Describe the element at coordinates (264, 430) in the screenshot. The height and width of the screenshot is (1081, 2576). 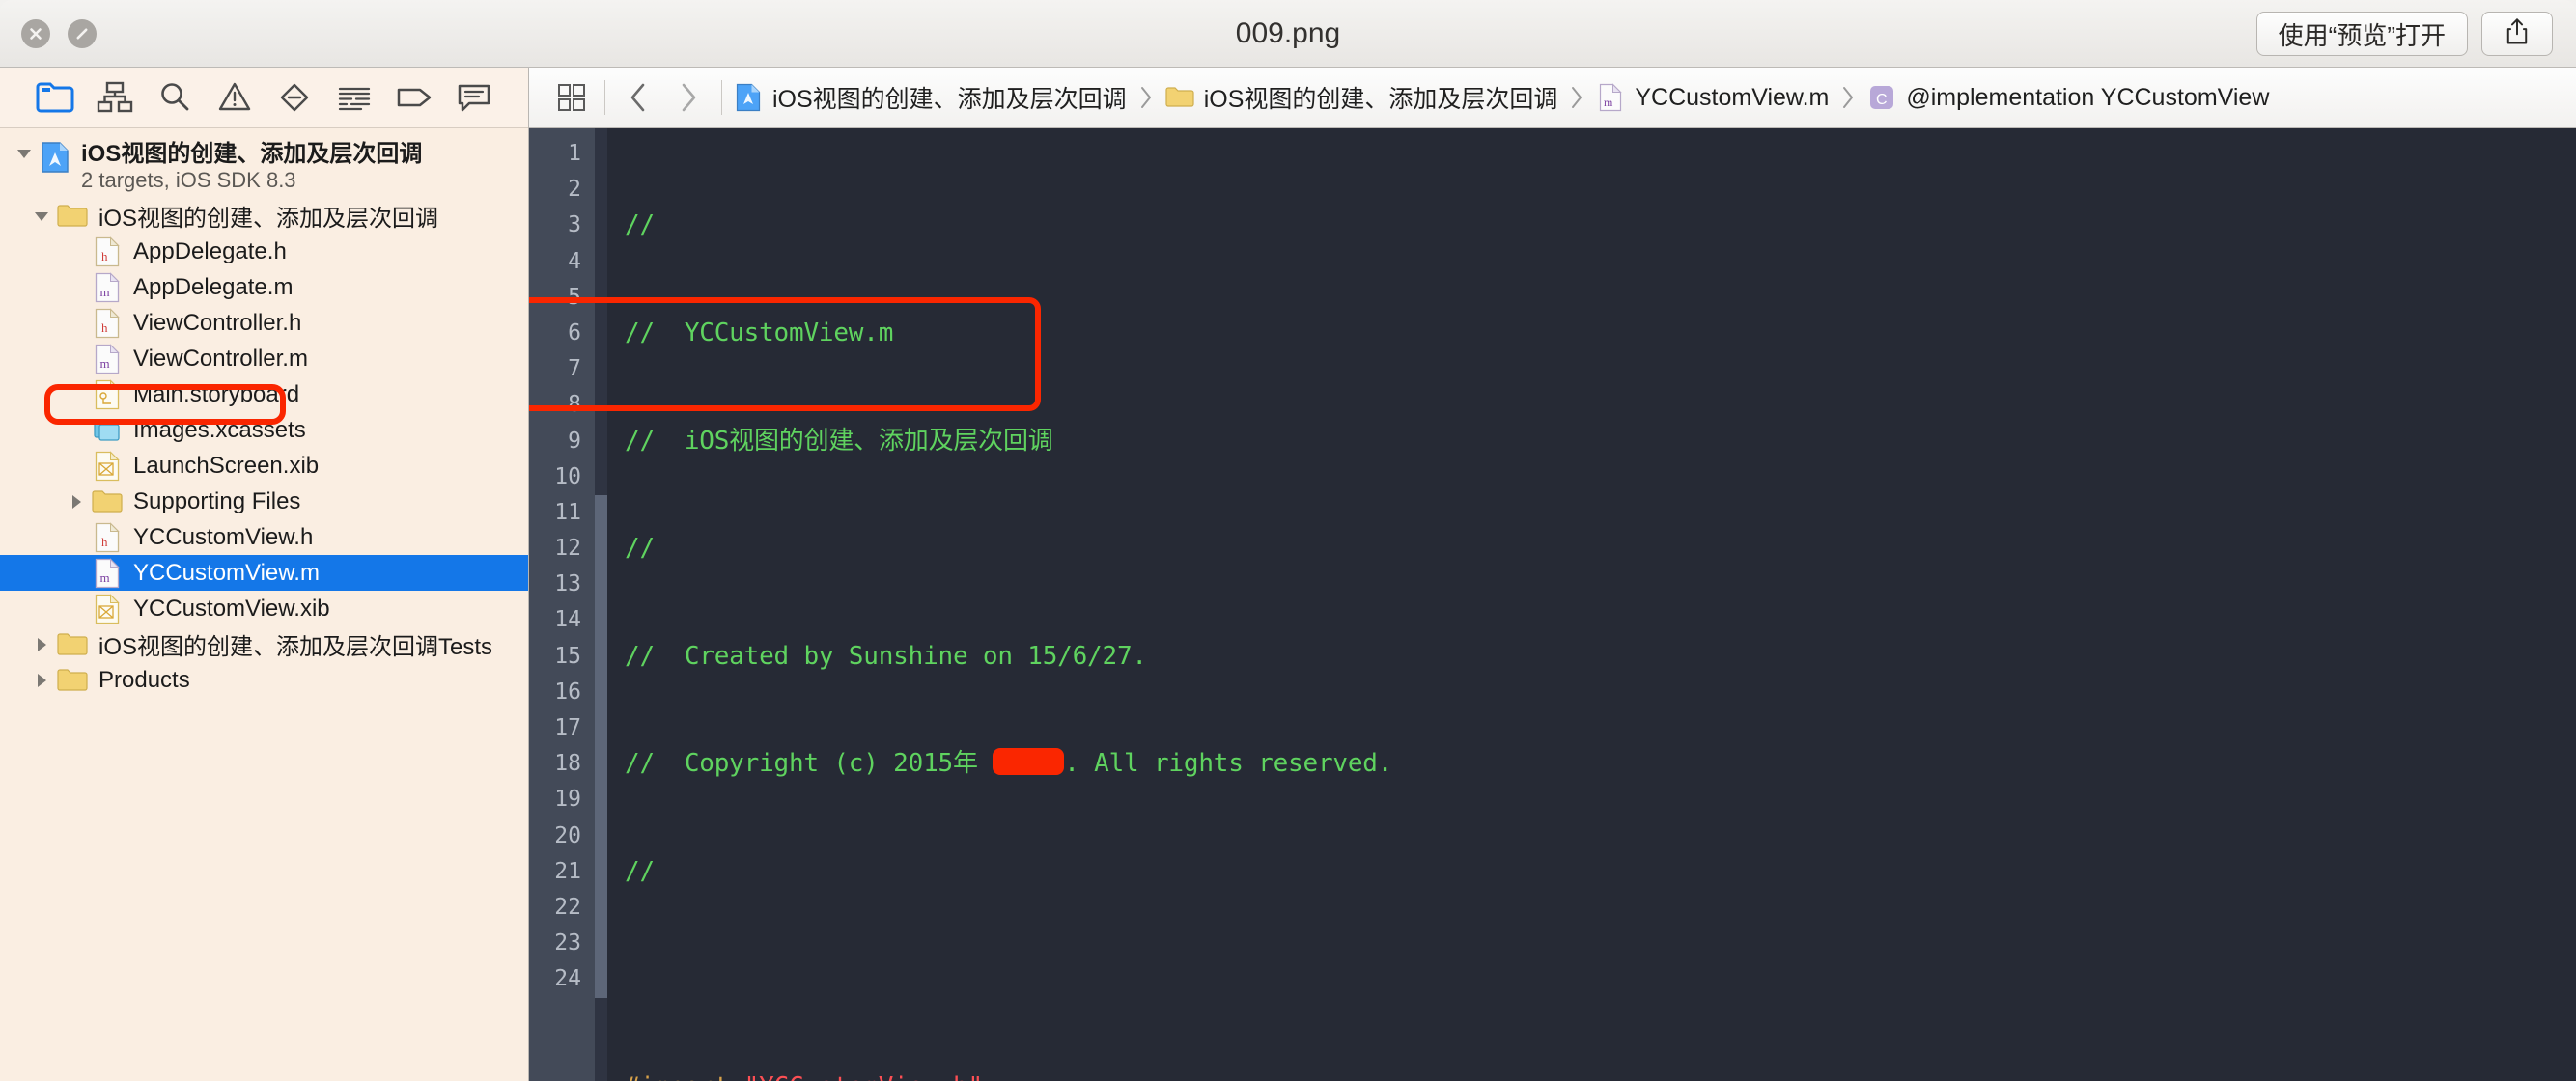
I see `tree-row-images-xcassets: Images.xcassets` at that location.